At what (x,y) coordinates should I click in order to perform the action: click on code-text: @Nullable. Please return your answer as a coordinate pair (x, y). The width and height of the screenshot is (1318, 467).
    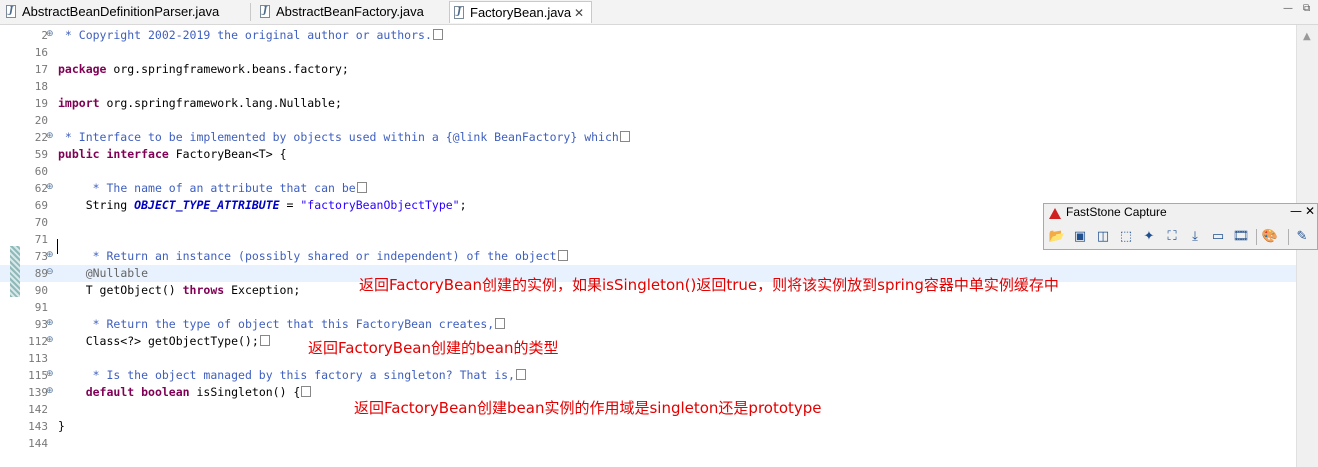
    Looking at the image, I should click on (117, 273).